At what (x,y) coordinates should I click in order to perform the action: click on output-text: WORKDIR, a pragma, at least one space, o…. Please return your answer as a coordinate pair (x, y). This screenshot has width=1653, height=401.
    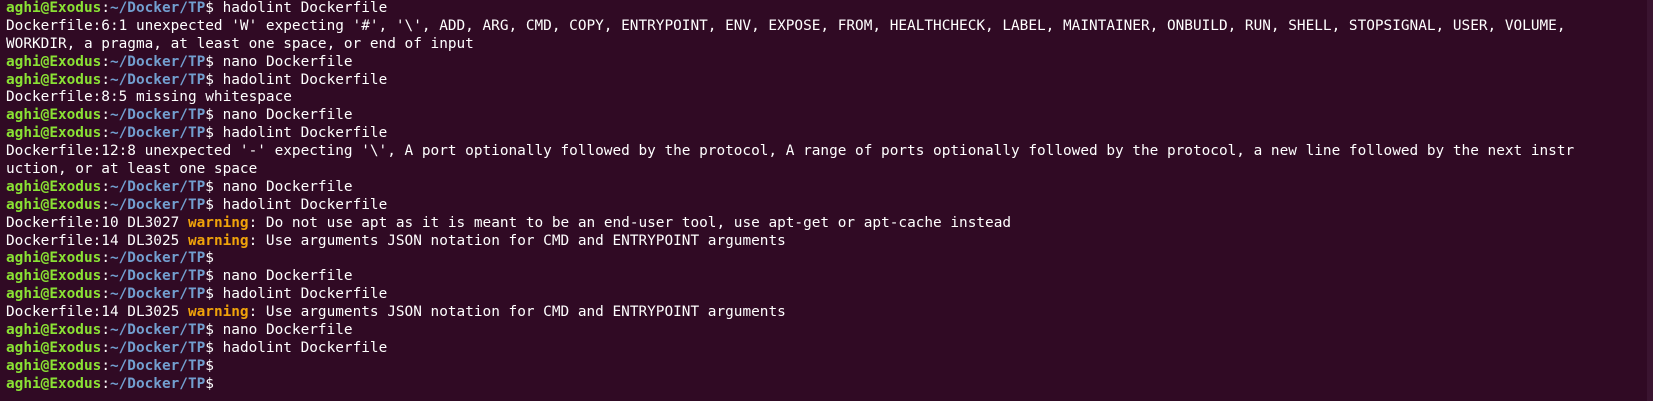
    Looking at the image, I should click on (240, 43).